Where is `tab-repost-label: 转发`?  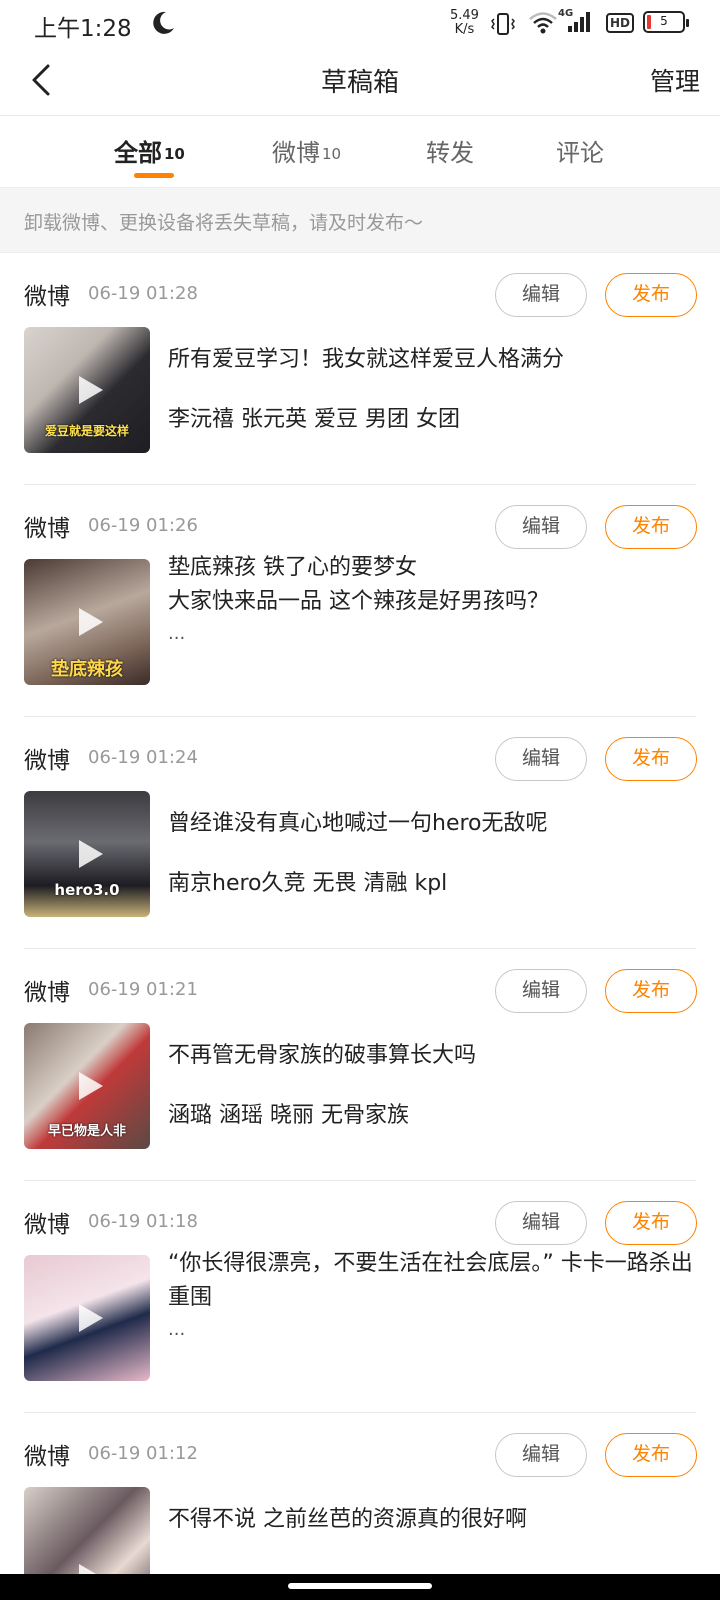 tab-repost-label: 转发 is located at coordinates (450, 153).